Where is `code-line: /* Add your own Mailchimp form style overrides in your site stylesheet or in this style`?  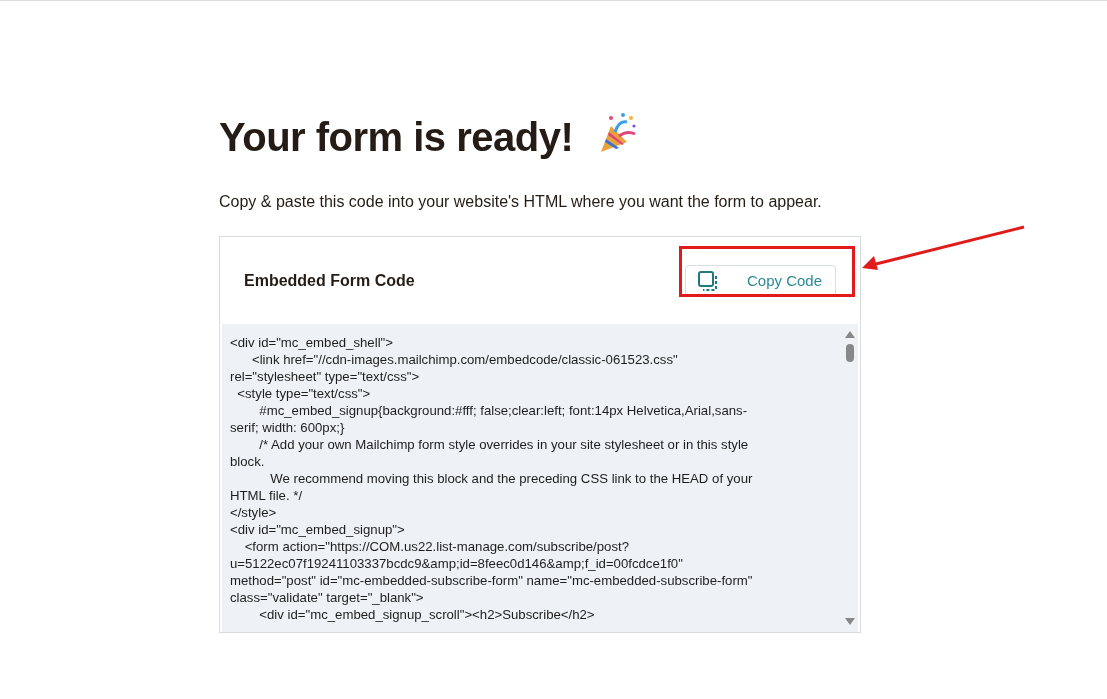 code-line: /* Add your own Mailchimp form style overrides in your site stylesheet or in this style is located at coordinates (504, 444).